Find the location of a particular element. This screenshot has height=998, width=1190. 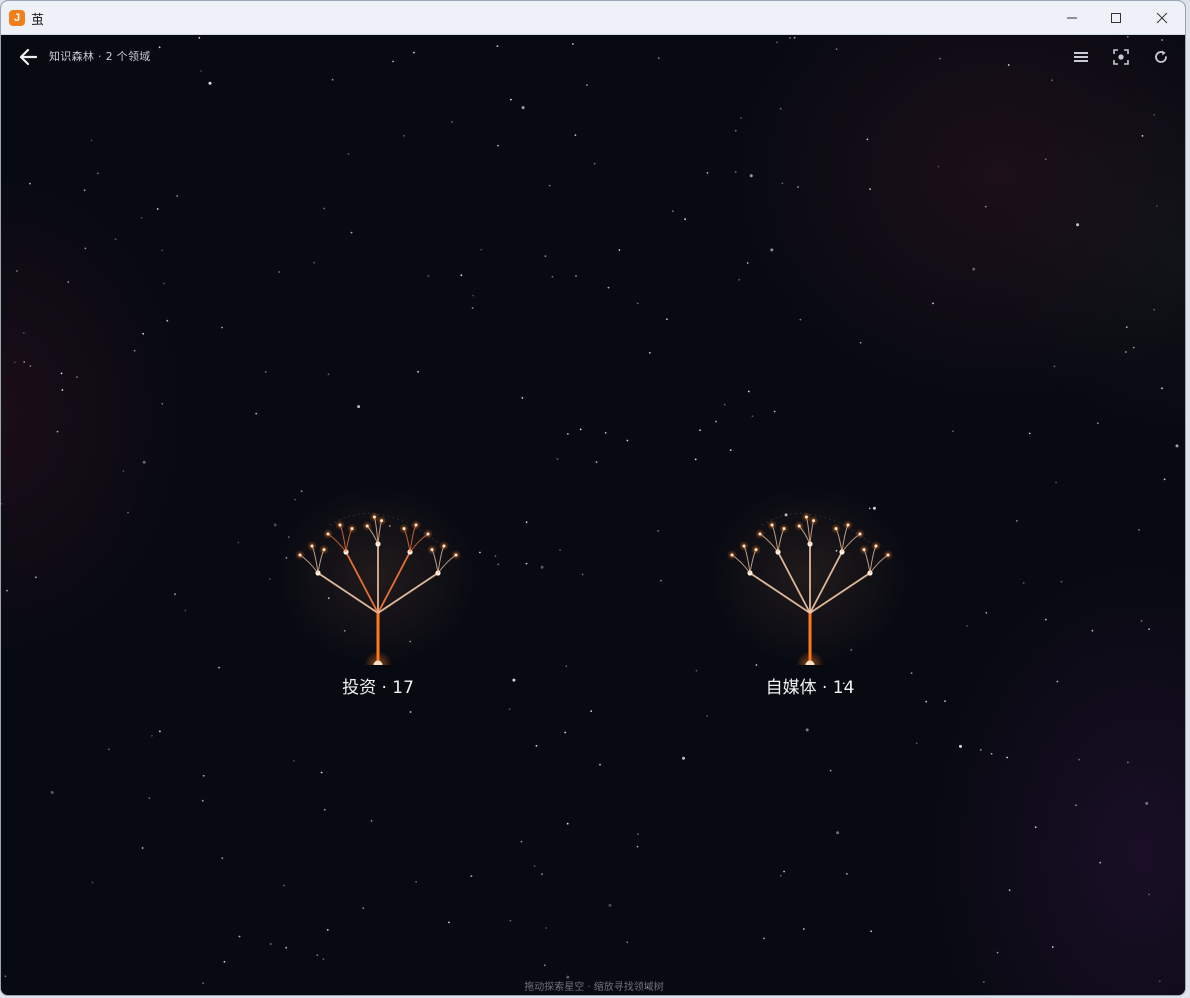

title-bar: J 茧 is located at coordinates (593, 18).